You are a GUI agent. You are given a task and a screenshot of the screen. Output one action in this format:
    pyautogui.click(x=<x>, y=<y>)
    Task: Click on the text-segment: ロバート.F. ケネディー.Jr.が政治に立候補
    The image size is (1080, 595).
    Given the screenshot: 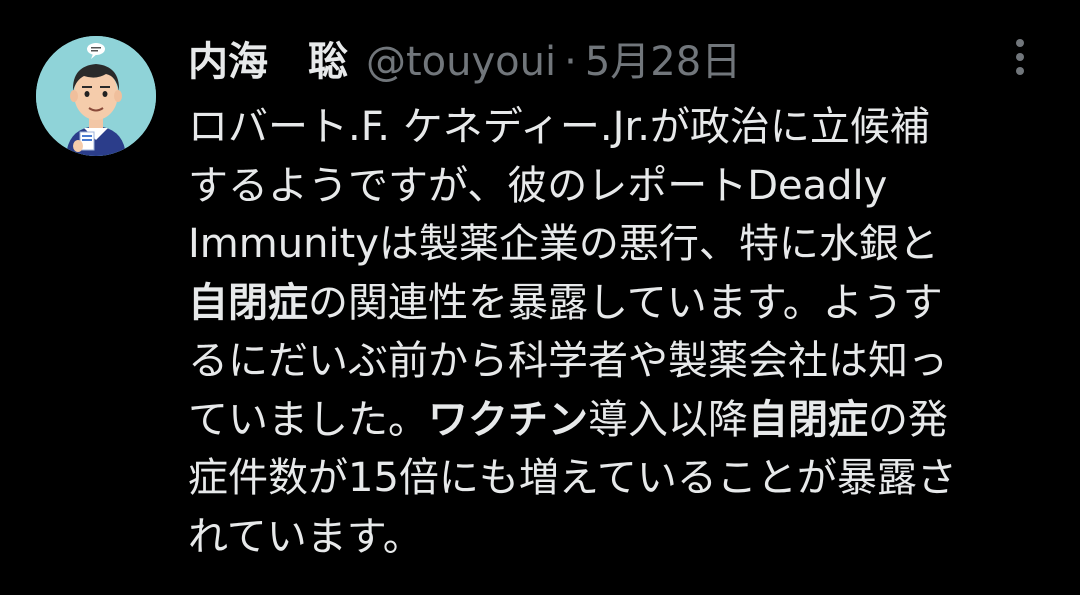 What is the action you would take?
    pyautogui.click(x=559, y=127)
    